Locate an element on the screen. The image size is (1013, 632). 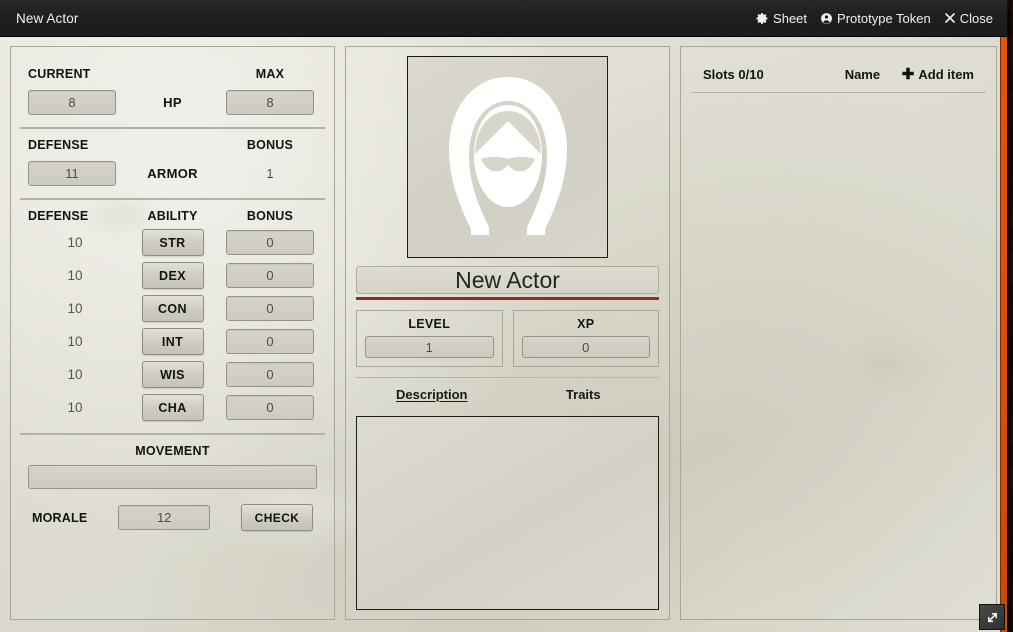
ability-defense-cha: 10 is located at coordinates (75, 407).